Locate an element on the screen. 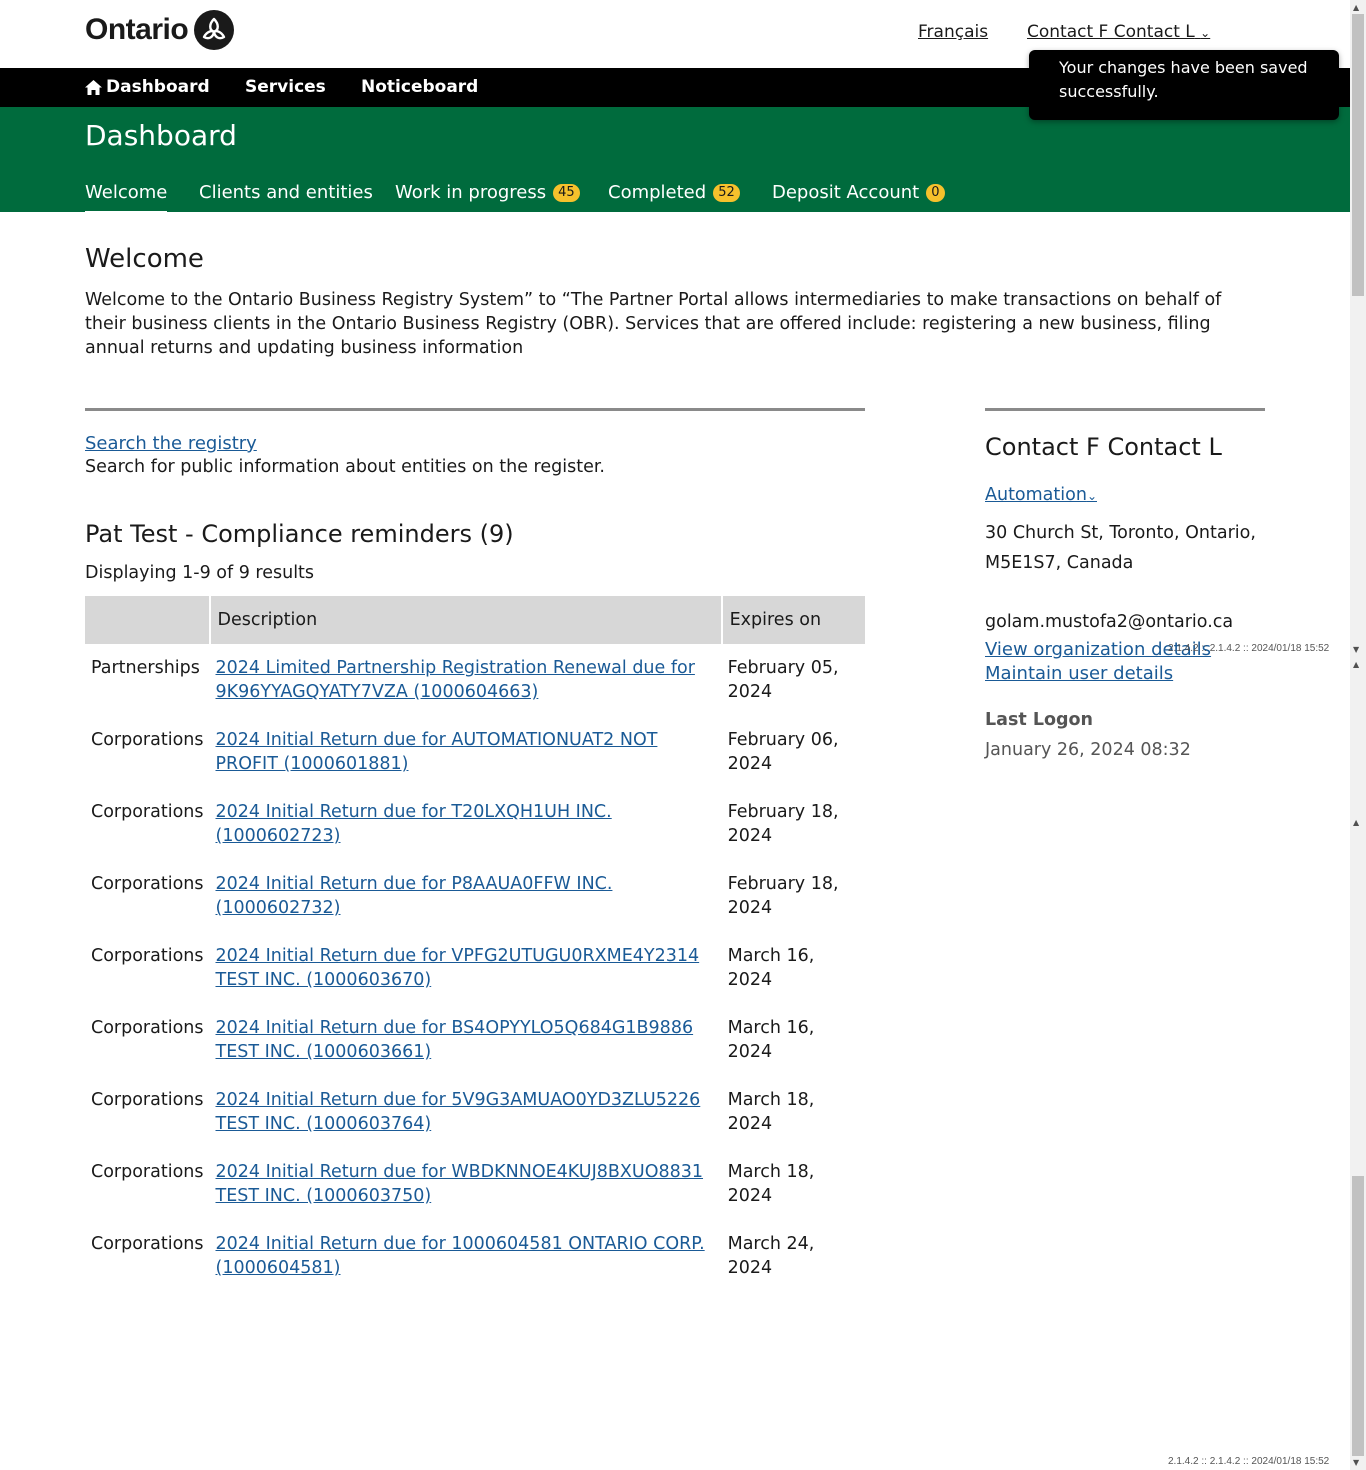 This screenshot has height=1470, width=1366. tab-clients-entities: Clients and entities is located at coordinates (286, 192).